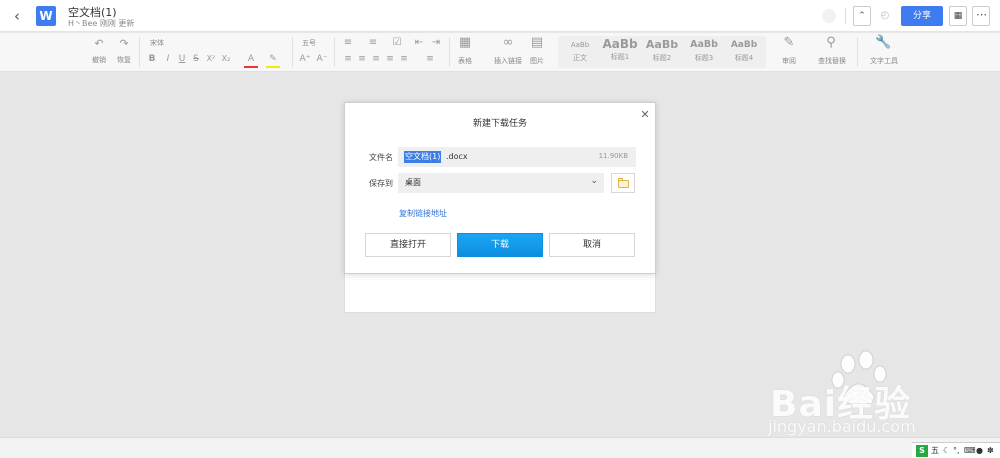 The height and width of the screenshot is (458, 1000). Describe the element at coordinates (423, 213) in the screenshot. I see `copy-link-address: 复制链接地址` at that location.